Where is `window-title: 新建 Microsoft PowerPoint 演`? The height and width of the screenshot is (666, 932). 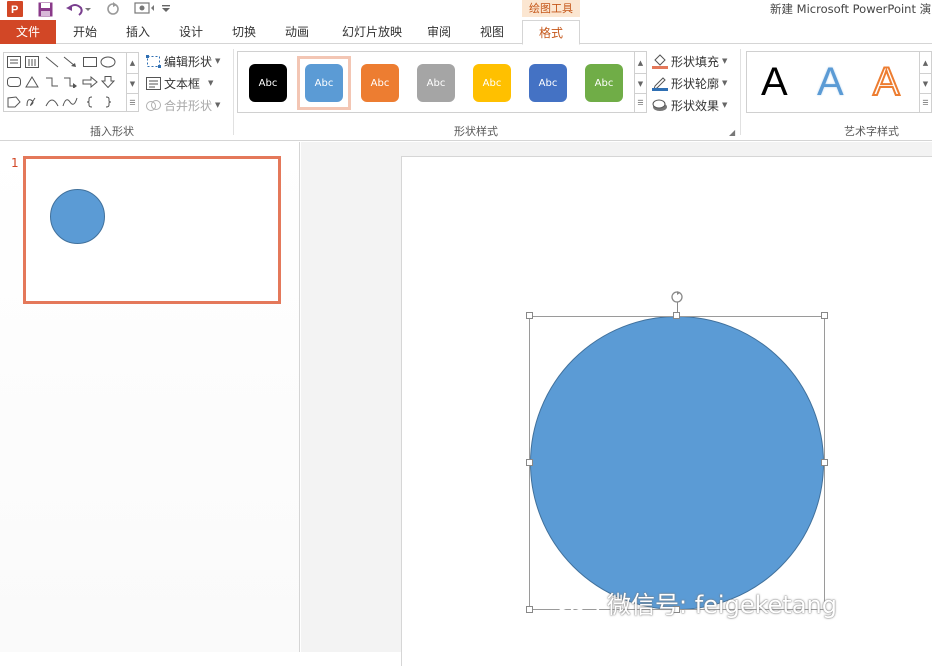
window-title: 新建 Microsoft PowerPoint 演 is located at coordinates (851, 9).